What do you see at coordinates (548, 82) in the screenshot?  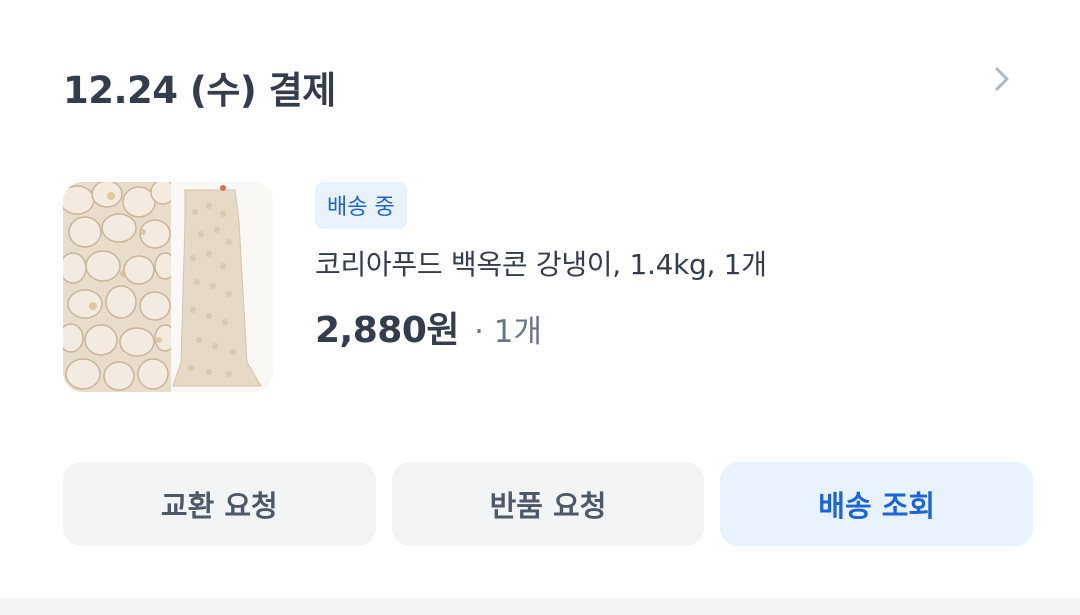 I see `order-header: 12.24 (수) 결제` at bounding box center [548, 82].